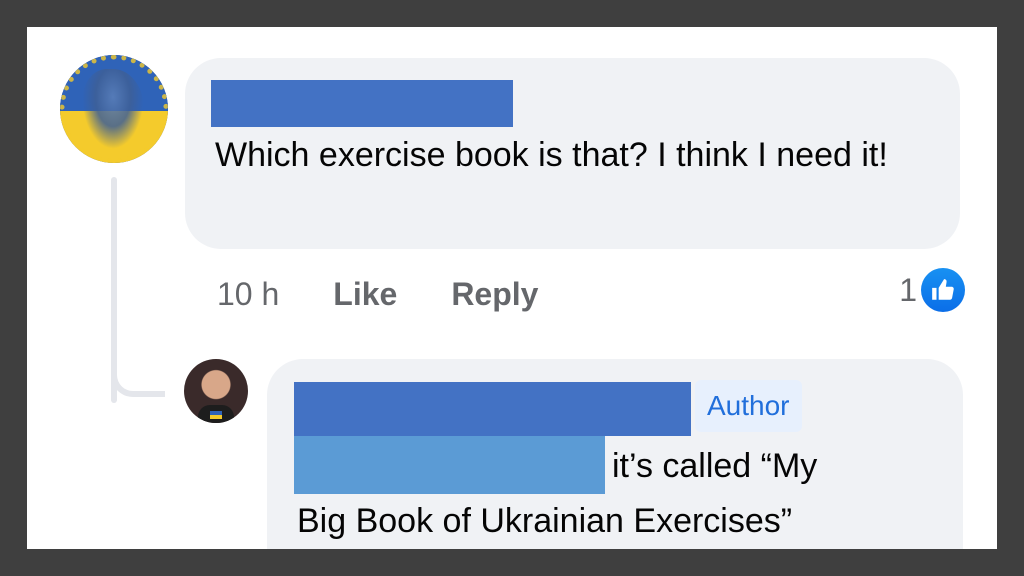  What do you see at coordinates (365, 294) in the screenshot?
I see `like-button: Like` at bounding box center [365, 294].